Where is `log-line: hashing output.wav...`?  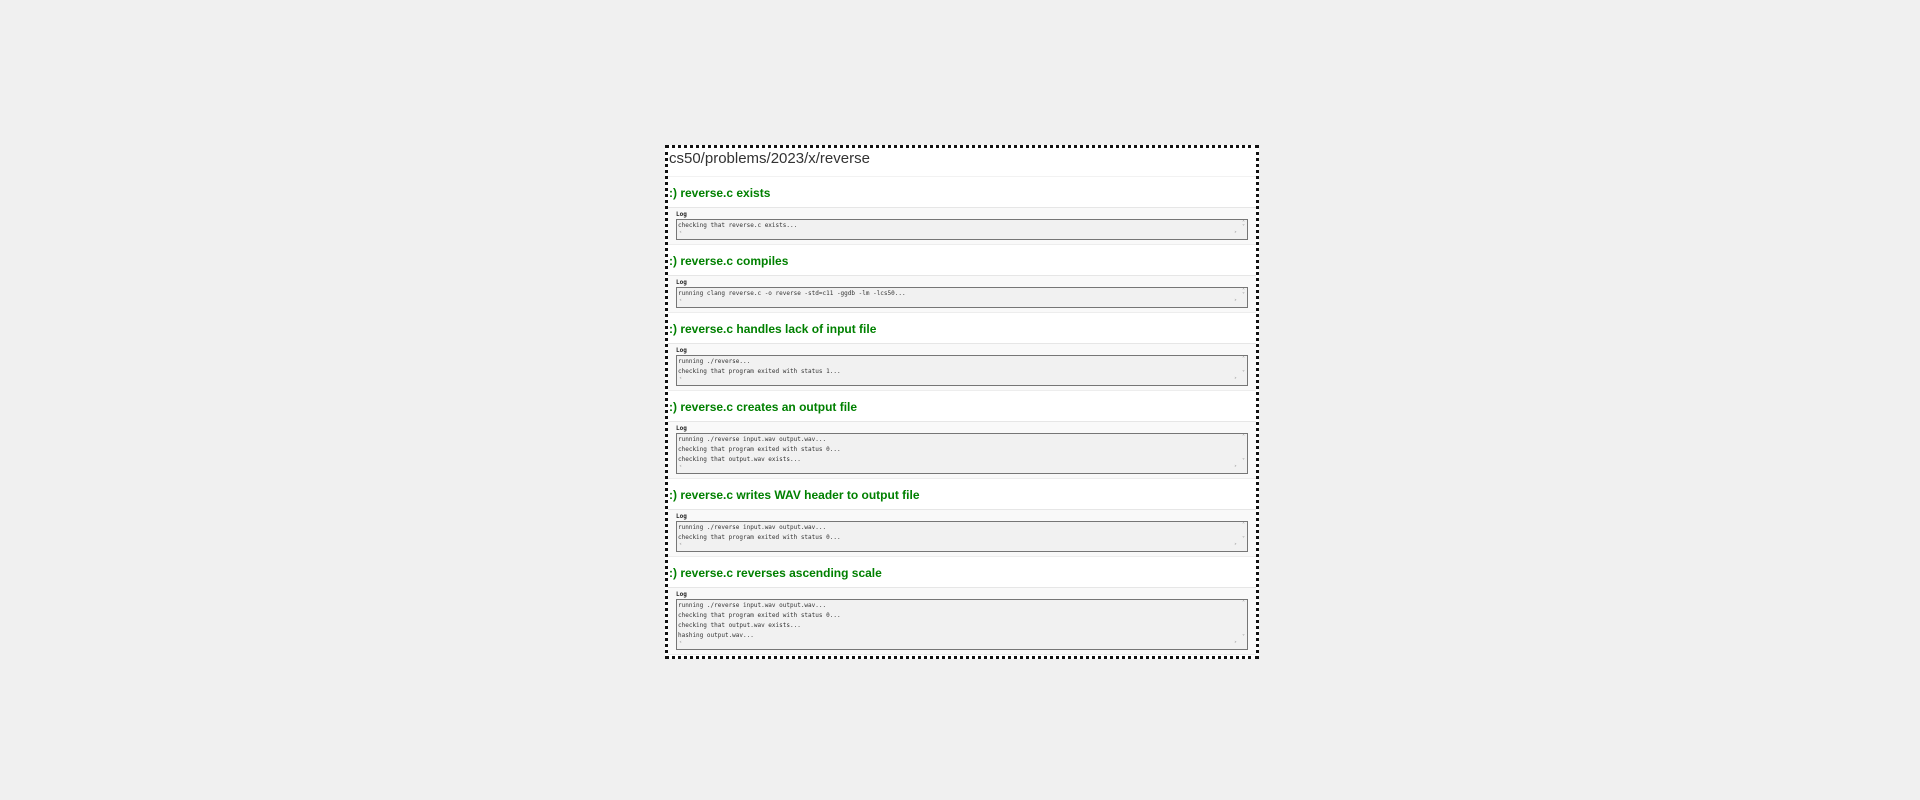
log-line: hashing output.wav... is located at coordinates (716, 635).